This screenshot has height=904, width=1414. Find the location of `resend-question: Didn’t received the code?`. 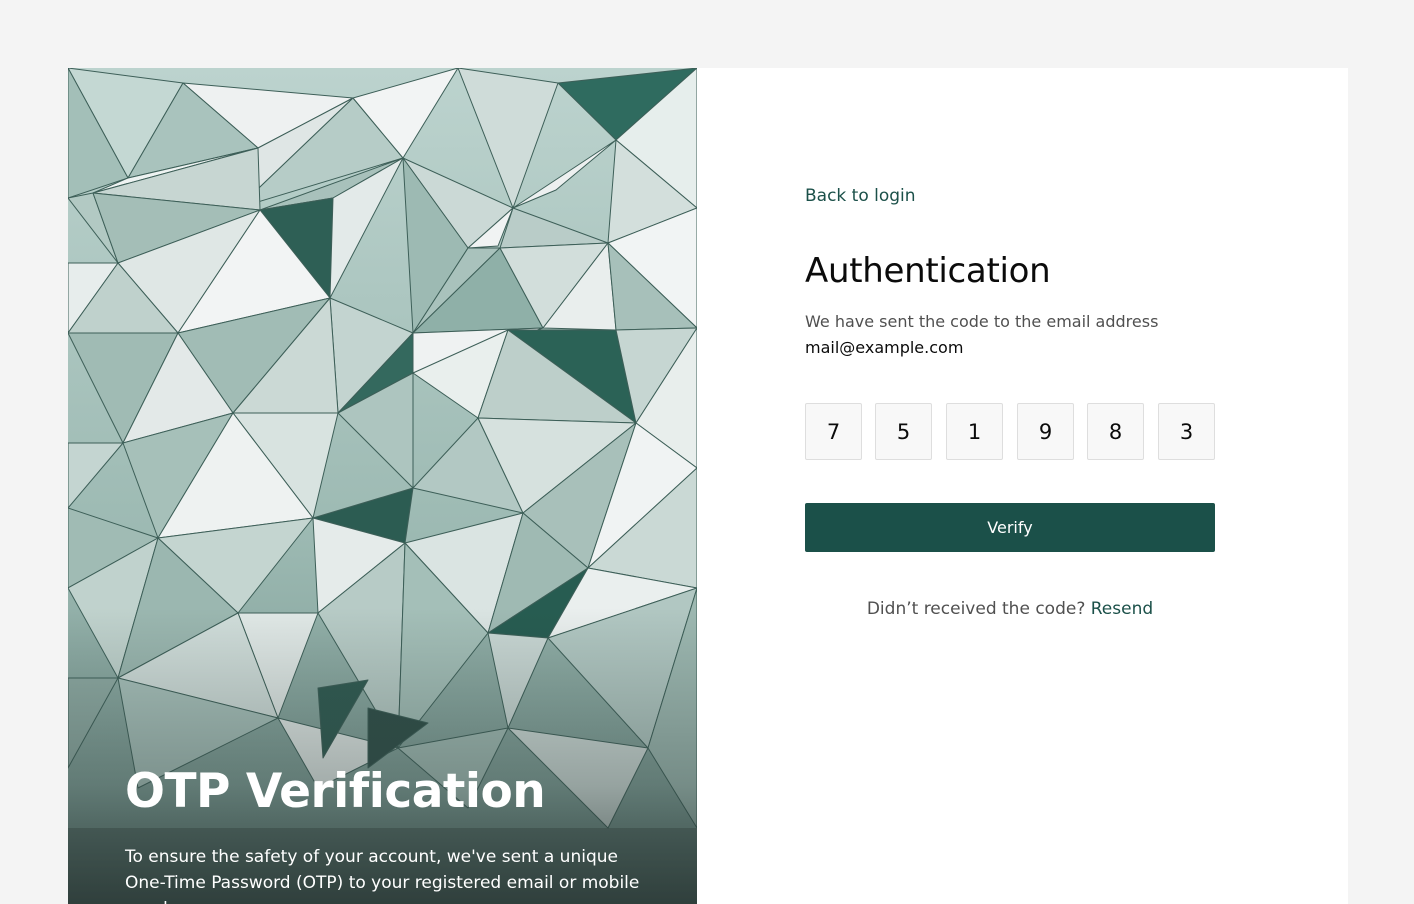

resend-question: Didn’t received the code? is located at coordinates (976, 609).